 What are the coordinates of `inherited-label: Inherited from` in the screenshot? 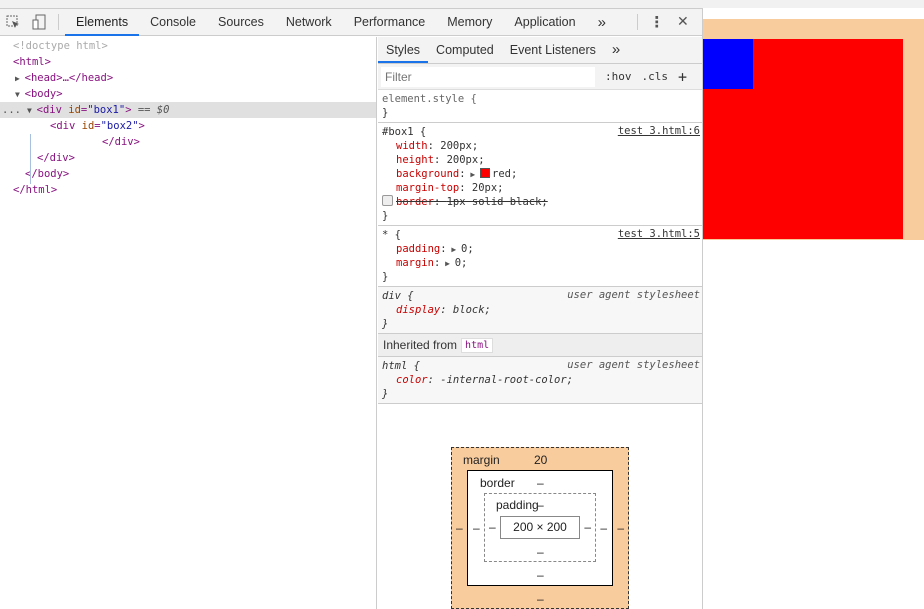 It's located at (420, 345).